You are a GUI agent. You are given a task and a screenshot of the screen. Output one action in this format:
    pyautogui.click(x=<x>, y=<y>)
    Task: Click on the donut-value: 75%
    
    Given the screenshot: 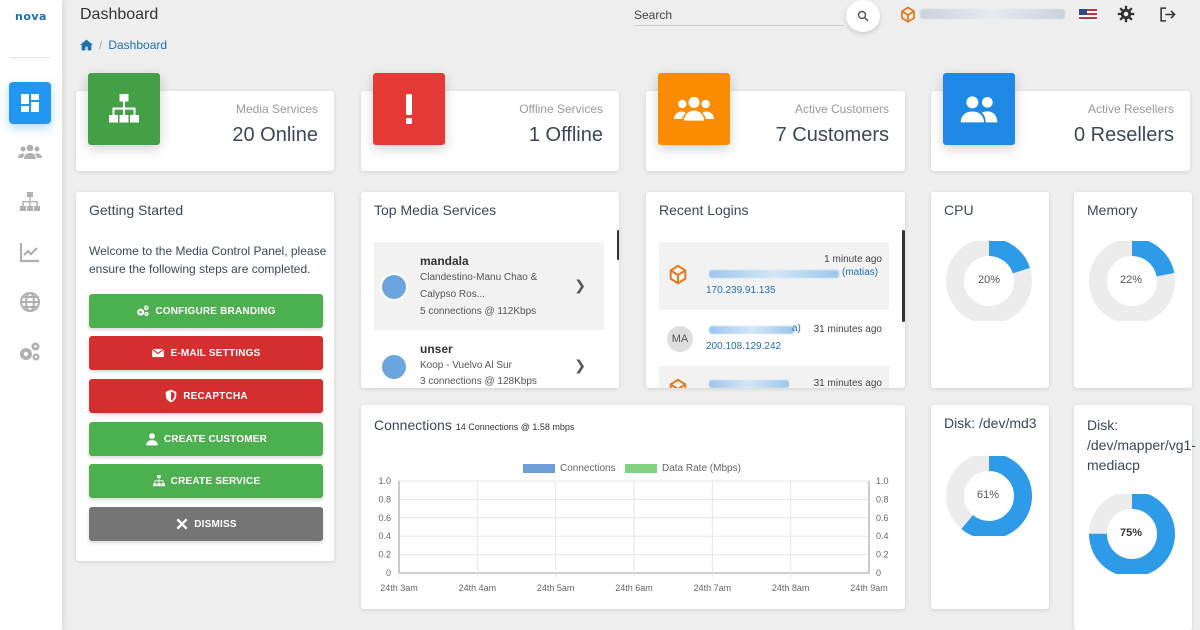 What is the action you would take?
    pyautogui.click(x=1131, y=533)
    